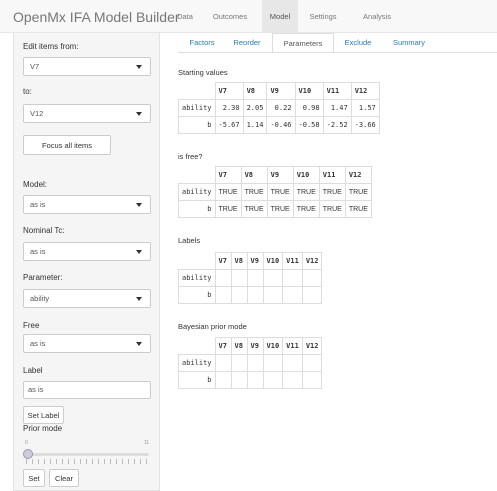  I want to click on parameter-select: ability, so click(87, 298).